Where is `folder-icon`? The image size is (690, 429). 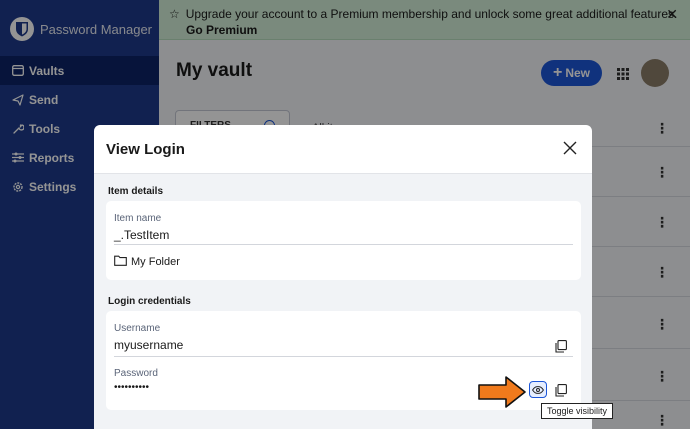
folder-icon is located at coordinates (120, 262).